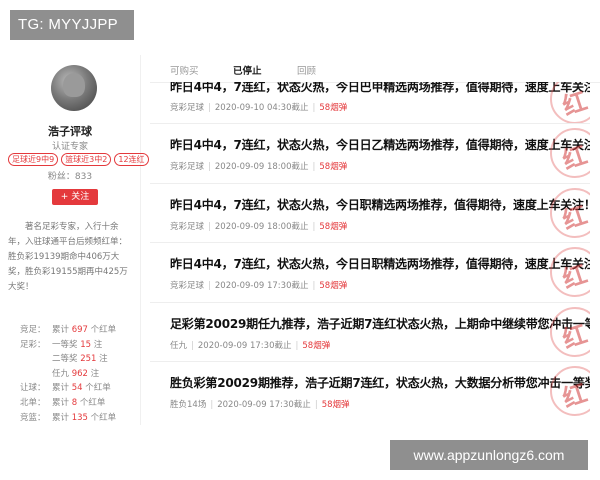 This screenshot has height=480, width=600. What do you see at coordinates (33, 417) in the screenshot?
I see `stat-category: 竞篮：` at bounding box center [33, 417].